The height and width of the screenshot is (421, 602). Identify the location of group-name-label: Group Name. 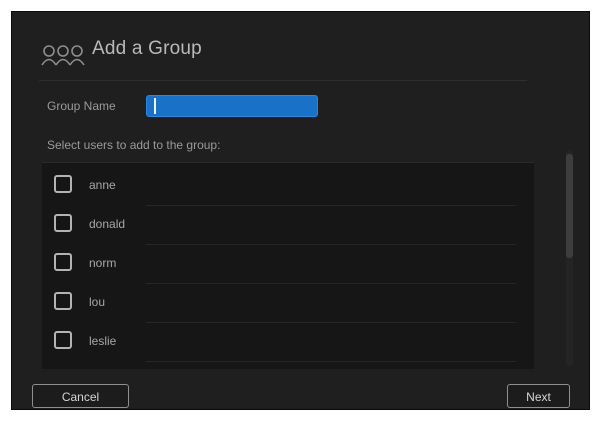
(81, 106).